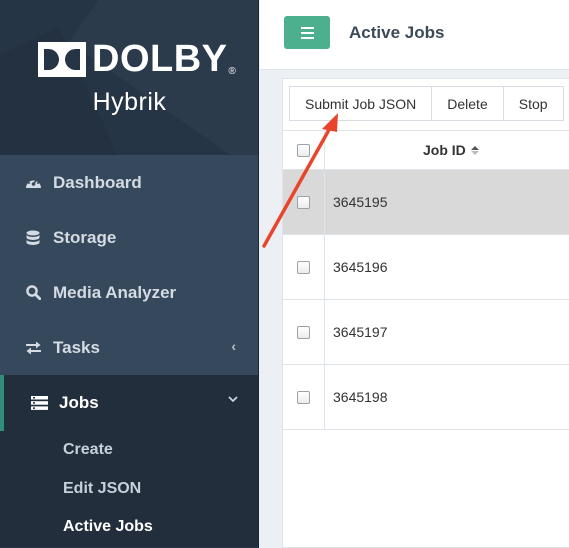  What do you see at coordinates (474, 150) in the screenshot?
I see `sort-icon` at bounding box center [474, 150].